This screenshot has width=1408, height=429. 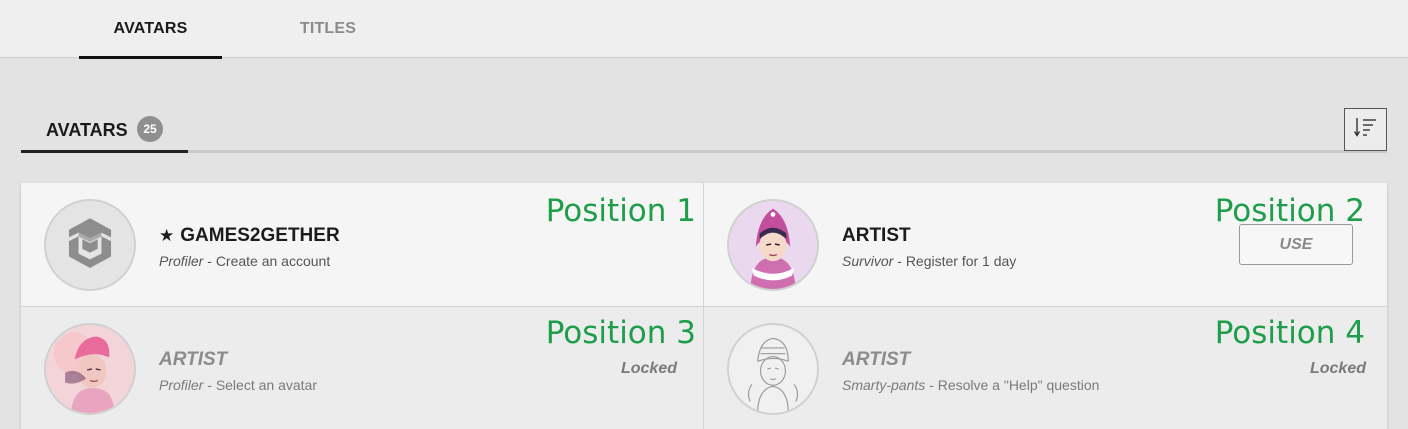 I want to click on position-annotation: Position 4, so click(x=1289, y=333).